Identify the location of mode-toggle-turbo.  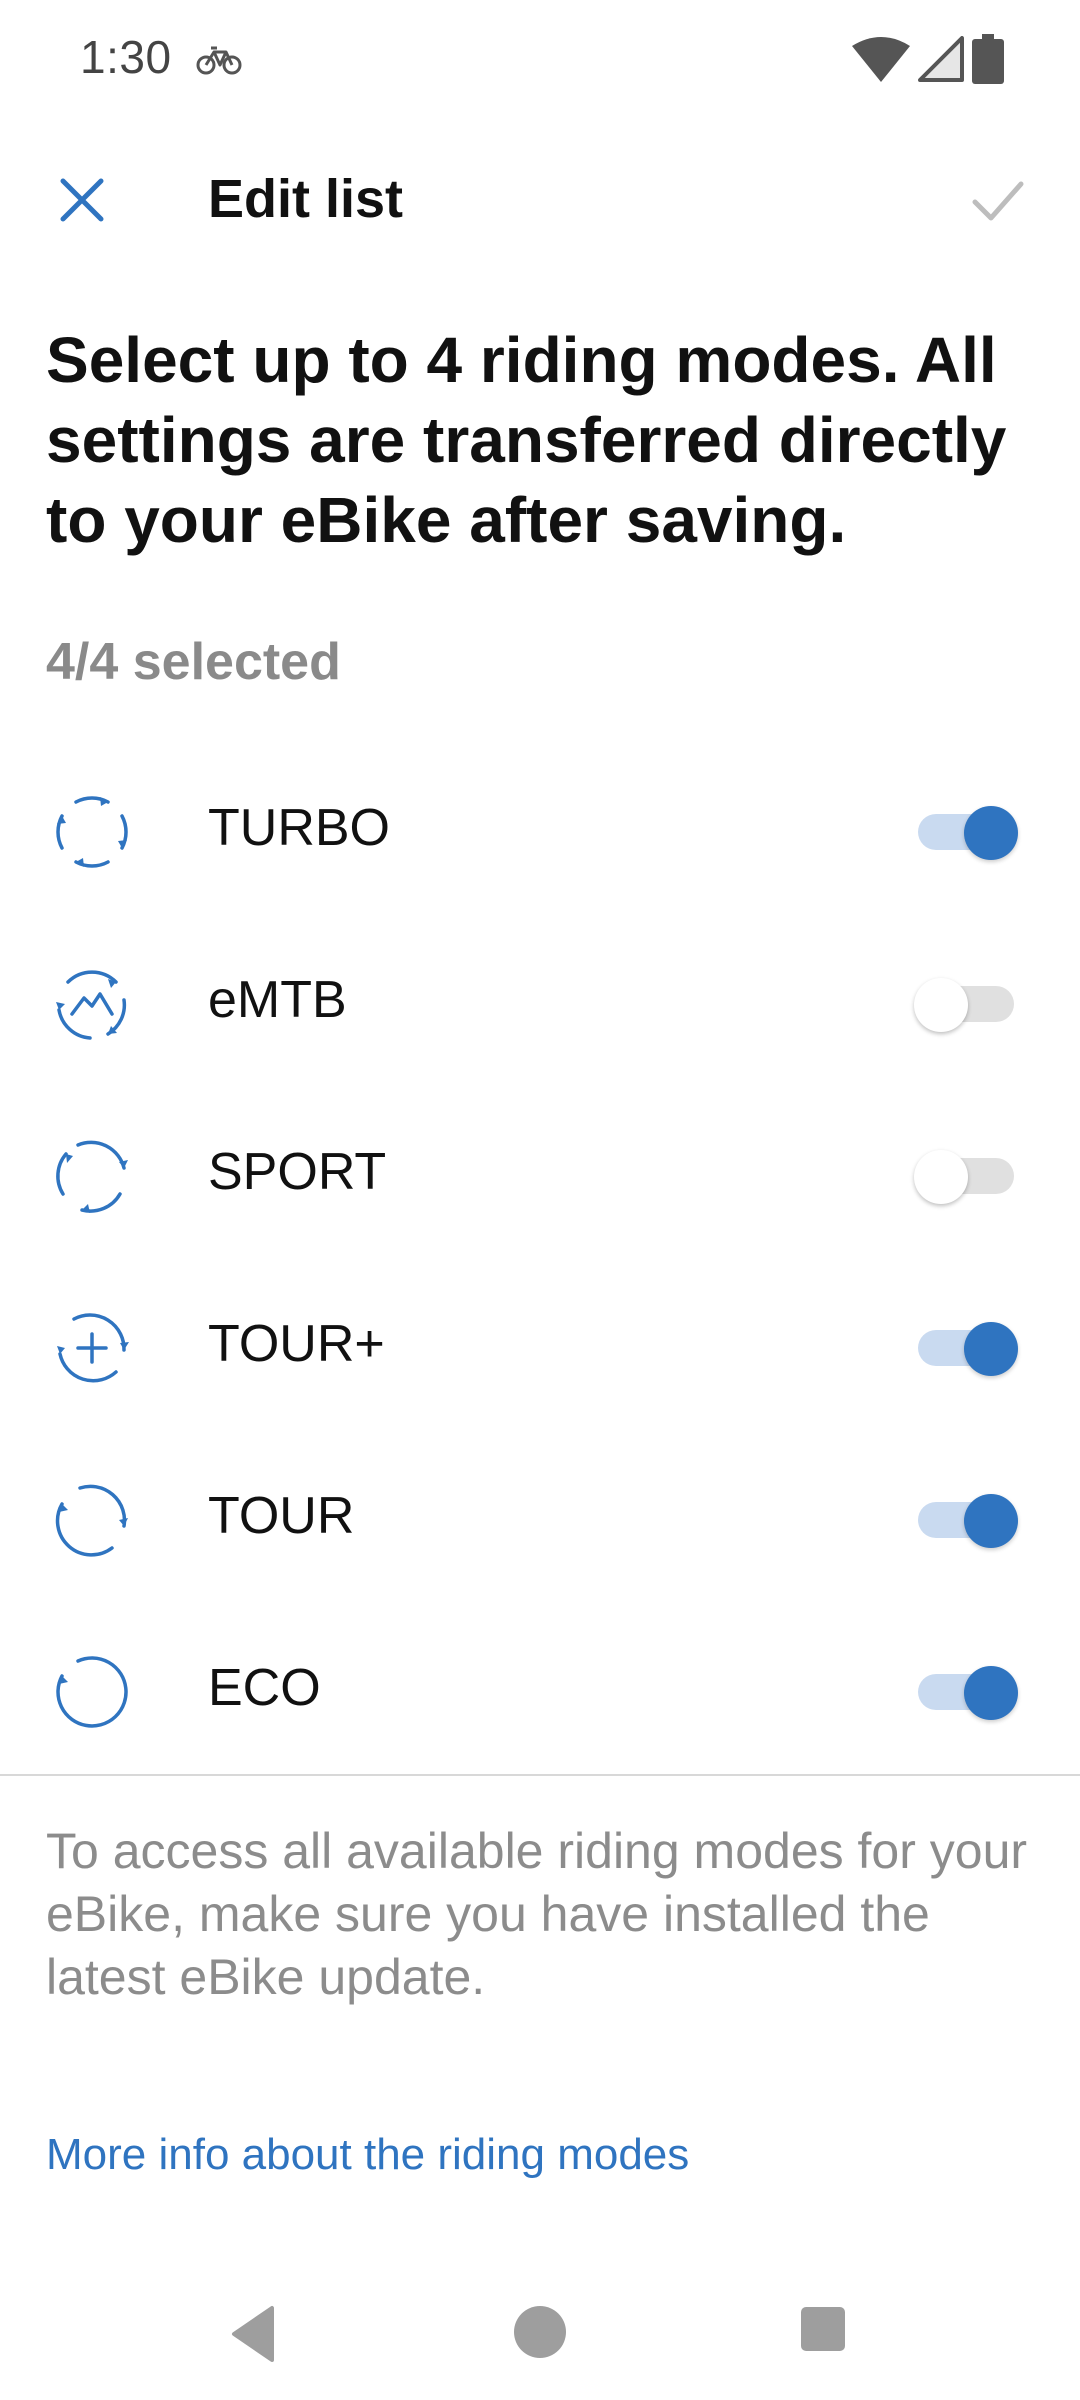
(967, 833).